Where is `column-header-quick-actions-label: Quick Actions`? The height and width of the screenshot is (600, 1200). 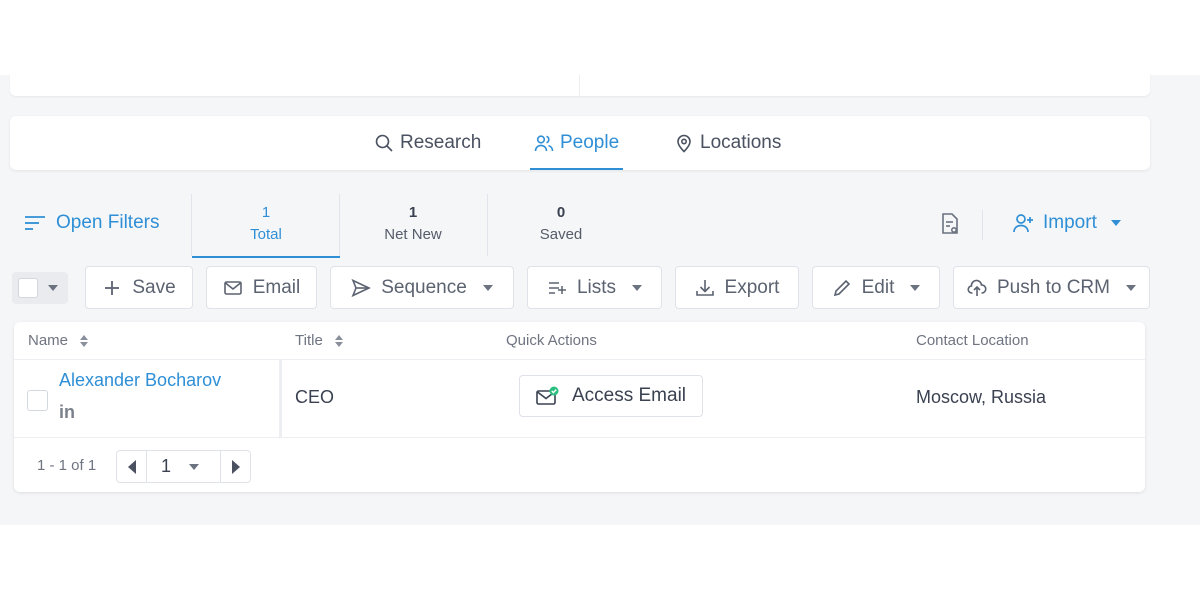 column-header-quick-actions-label: Quick Actions is located at coordinates (551, 340).